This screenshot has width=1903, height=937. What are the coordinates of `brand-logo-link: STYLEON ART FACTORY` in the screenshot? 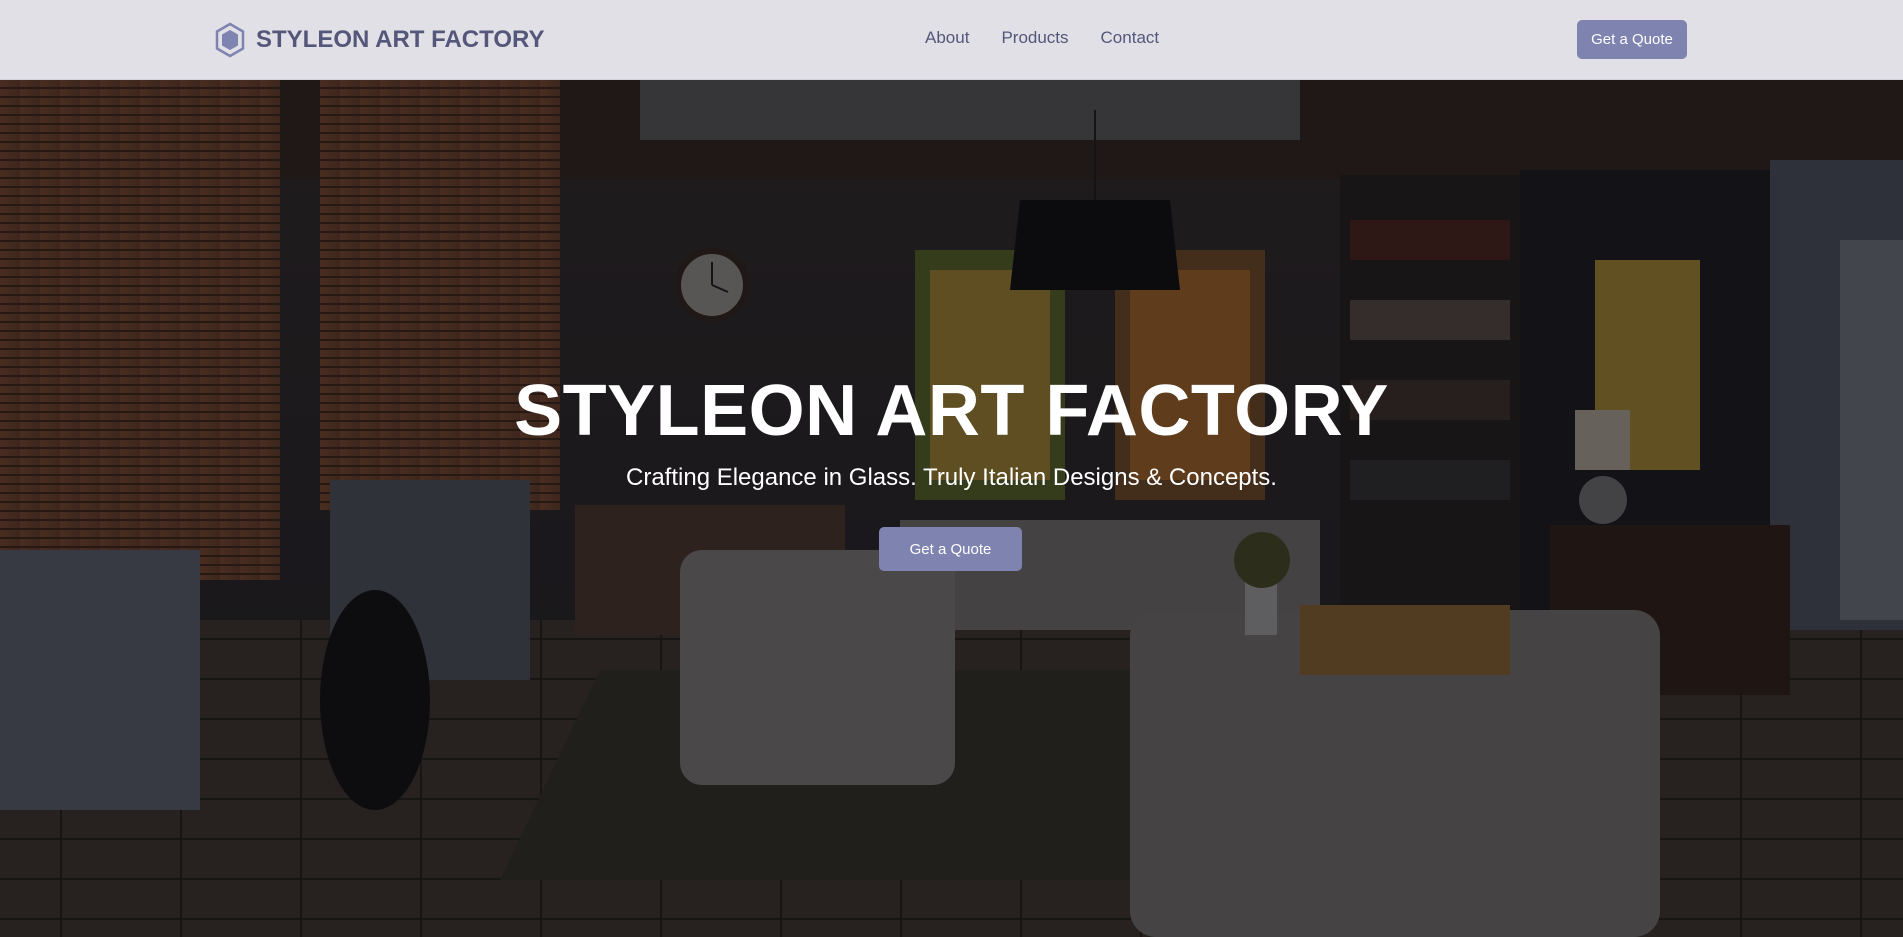 It's located at (379, 40).